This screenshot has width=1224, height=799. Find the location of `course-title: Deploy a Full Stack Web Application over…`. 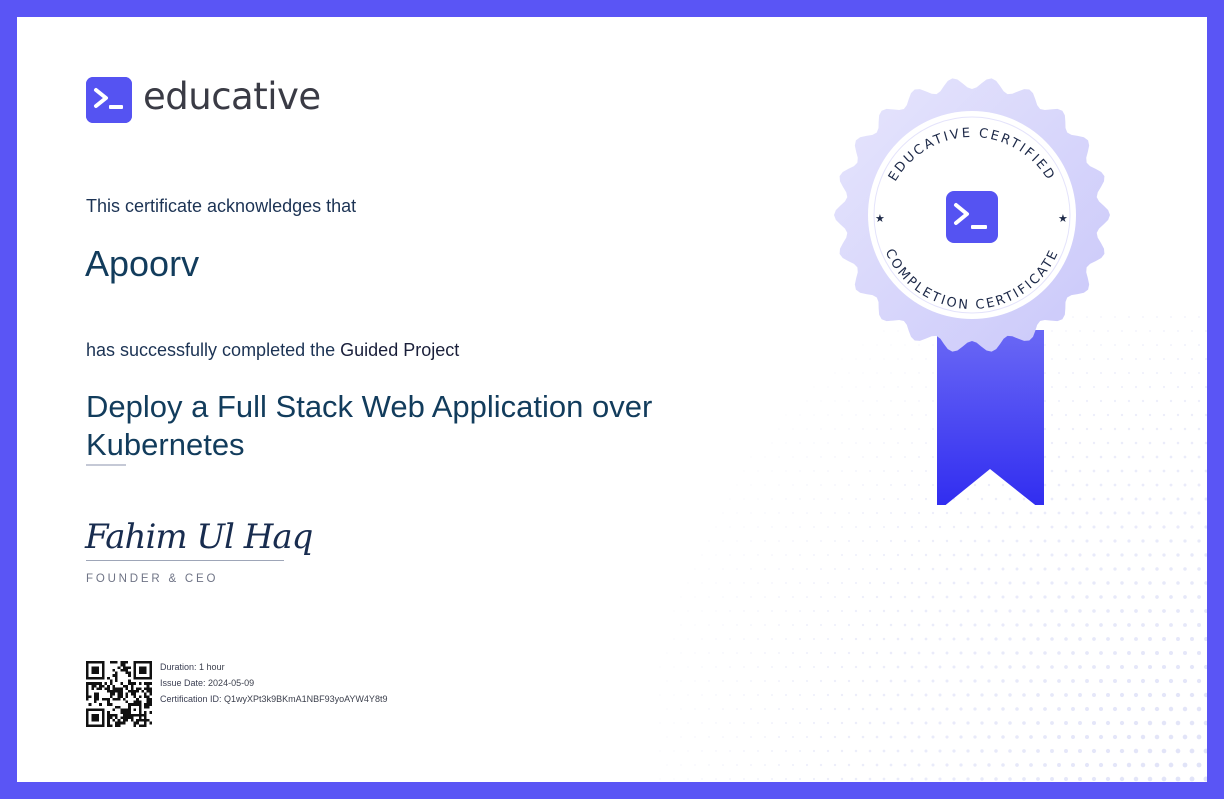

course-title: Deploy a Full Stack Web Application over… is located at coordinates (369, 425).